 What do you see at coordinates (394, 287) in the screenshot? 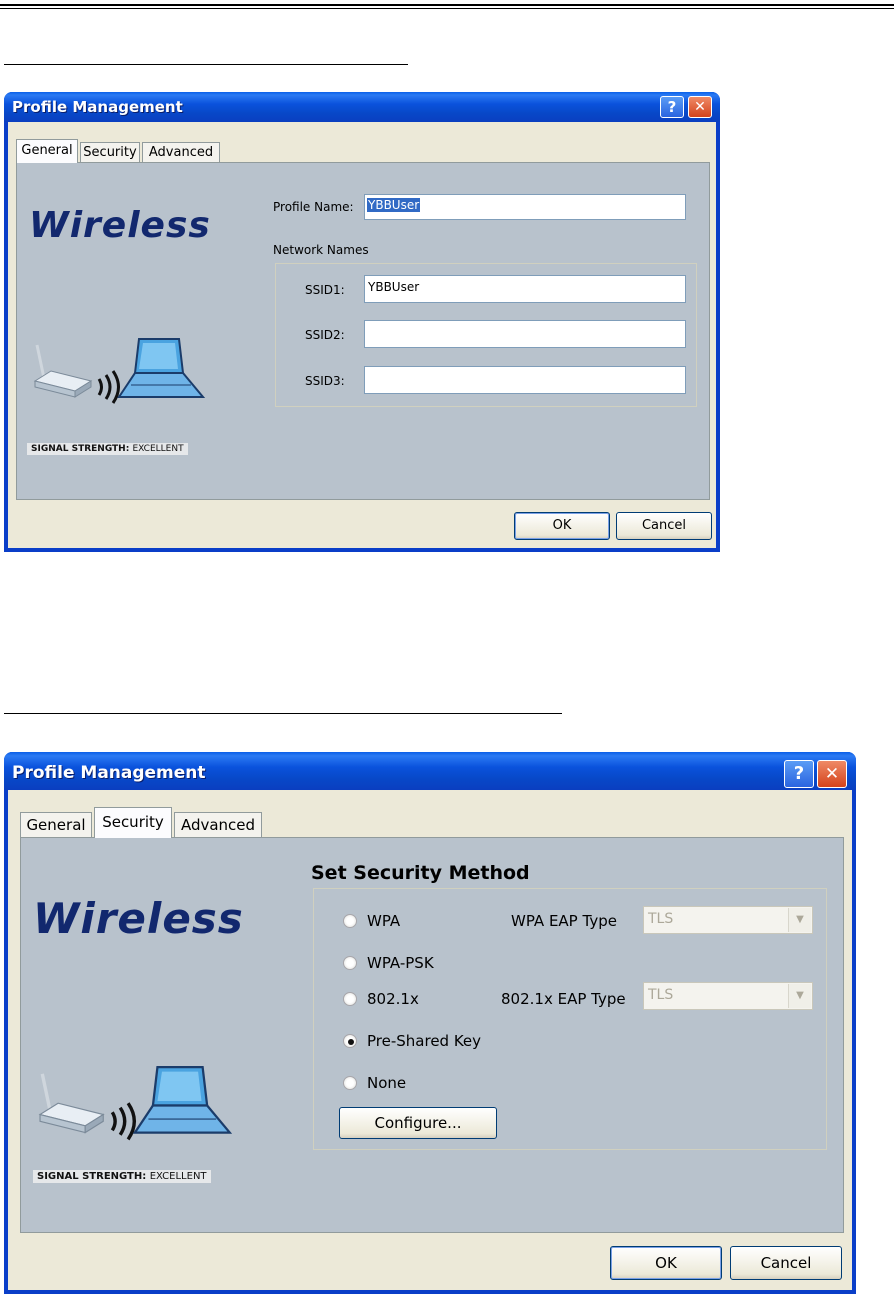
I see `ssid1-value: YBBUser` at bounding box center [394, 287].